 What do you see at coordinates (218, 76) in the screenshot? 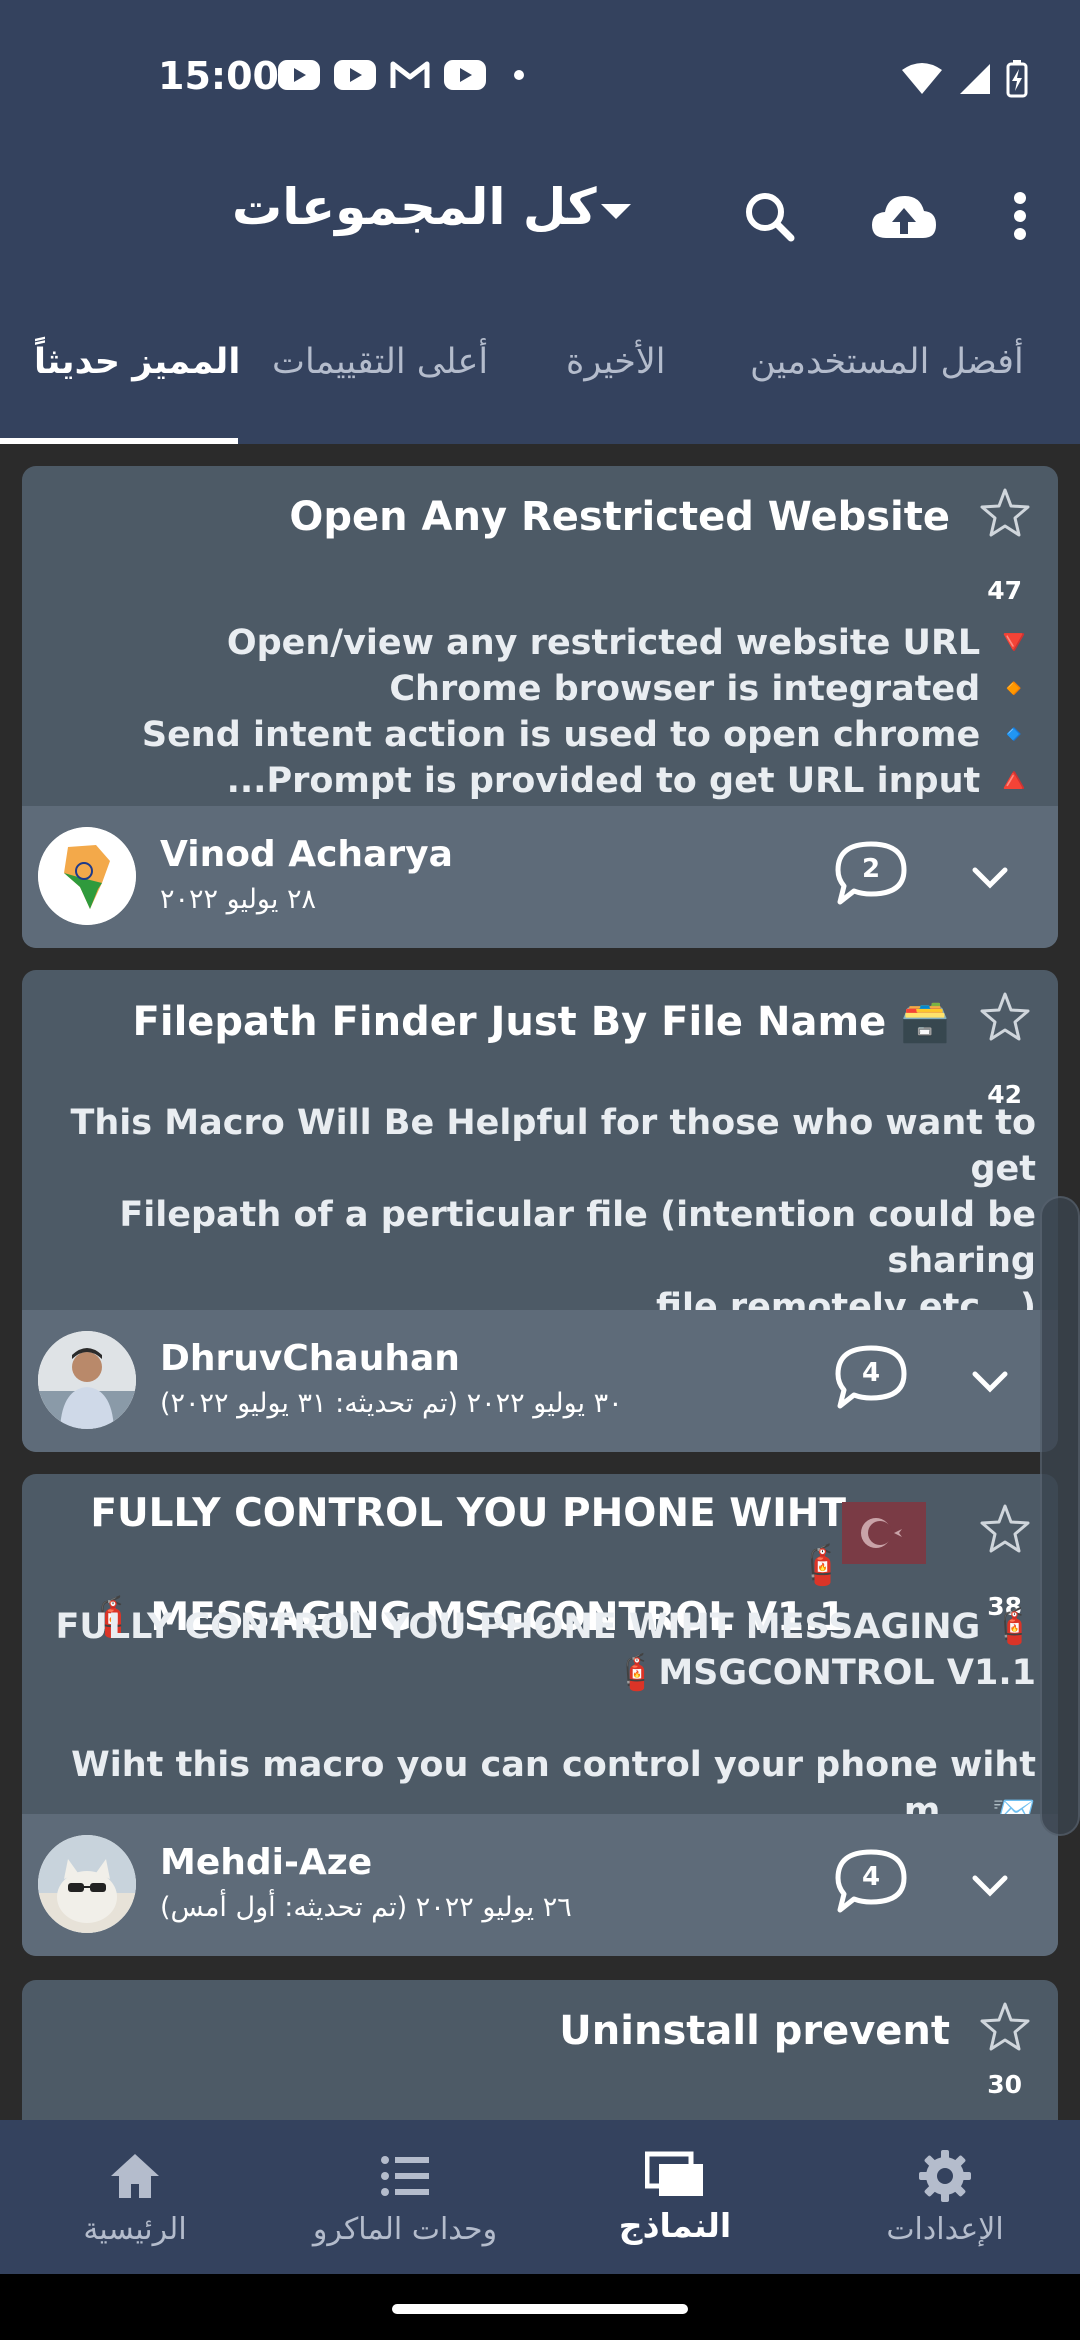
I see `status-time: 15:00` at bounding box center [218, 76].